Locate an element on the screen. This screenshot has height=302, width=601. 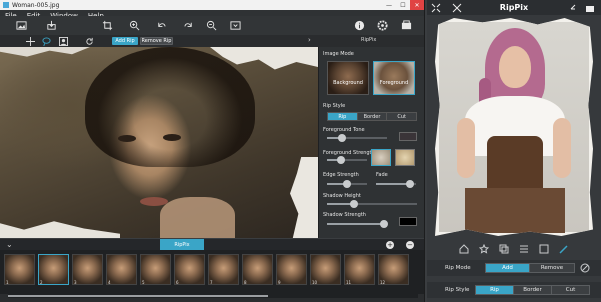
list-icon is located at coordinates (524, 249).